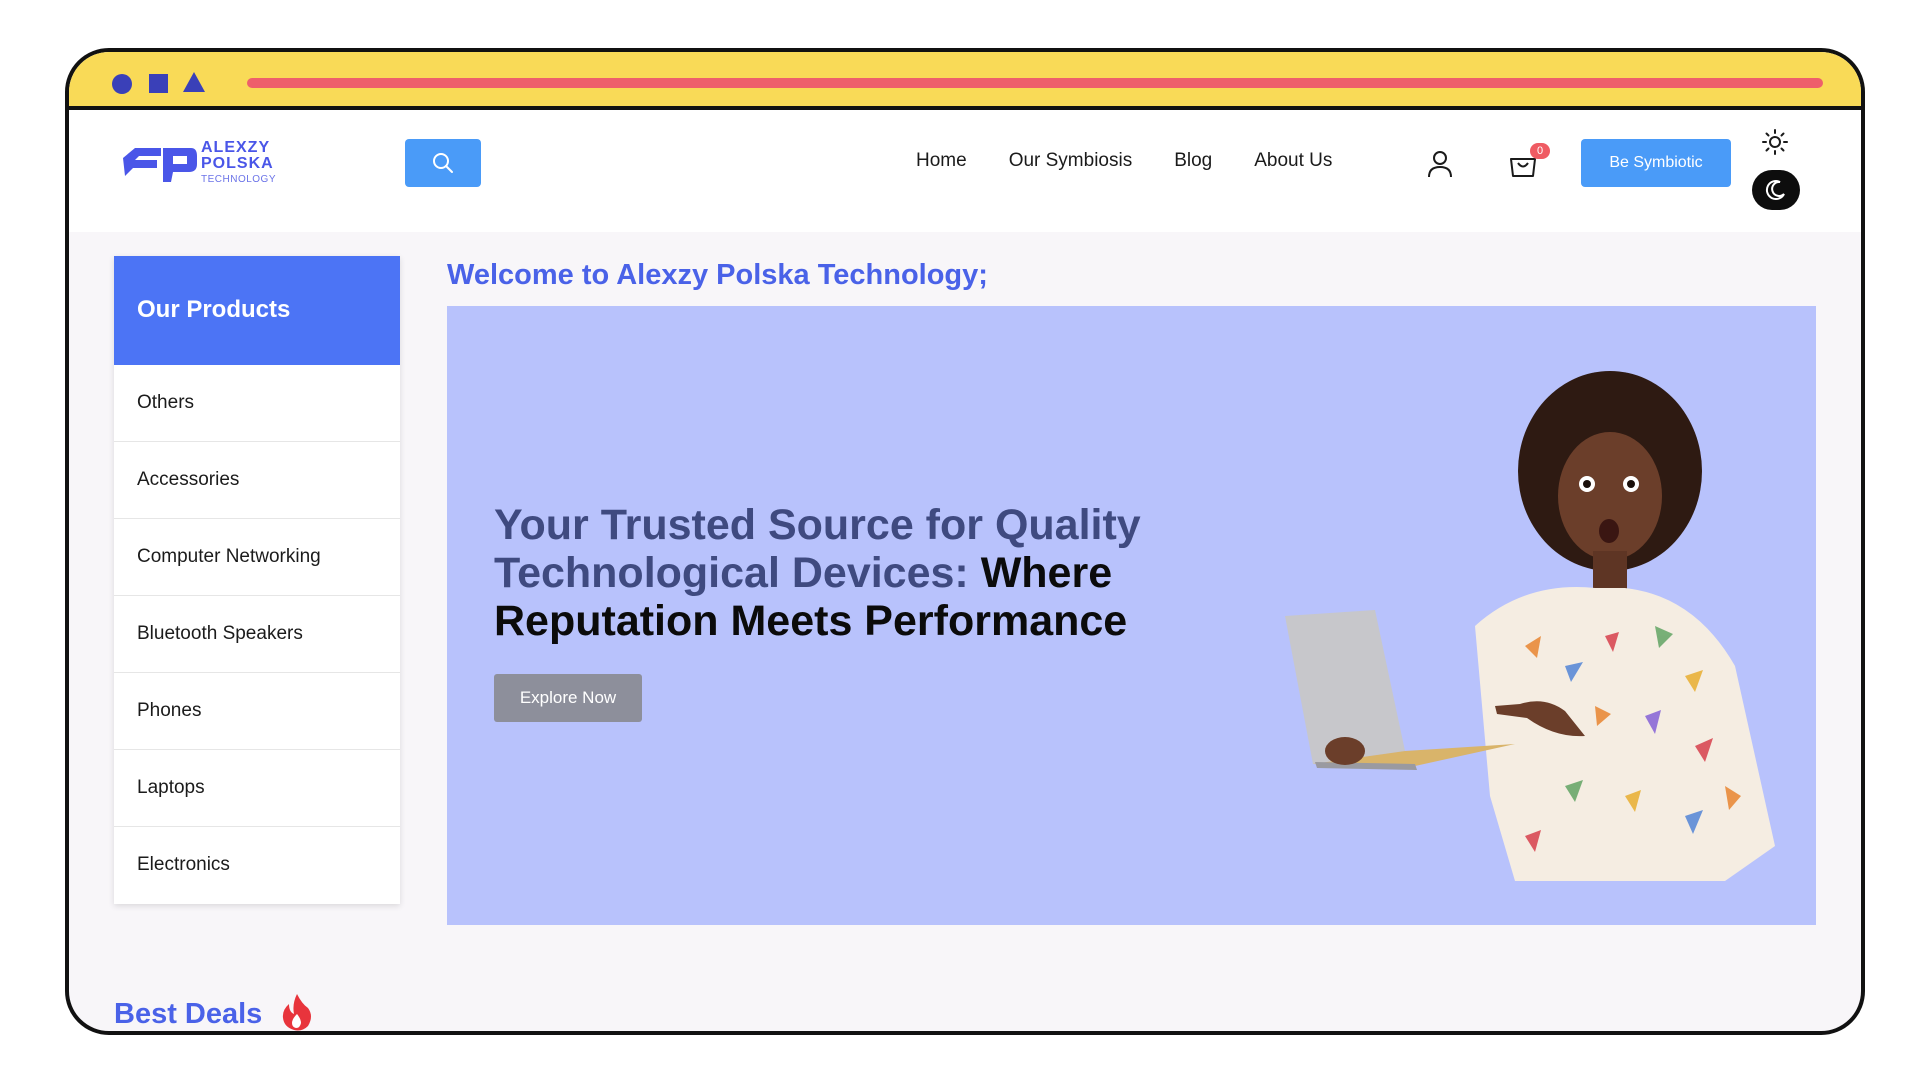 This screenshot has height=1080, width=1920. Describe the element at coordinates (568, 698) in the screenshot. I see `explore-now-button: Explore Now` at that location.